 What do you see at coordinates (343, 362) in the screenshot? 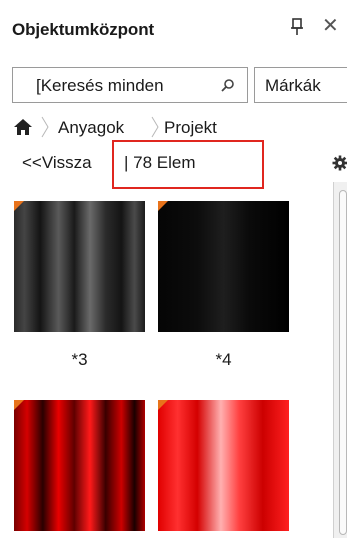
I see `scrollbar-thumb` at bounding box center [343, 362].